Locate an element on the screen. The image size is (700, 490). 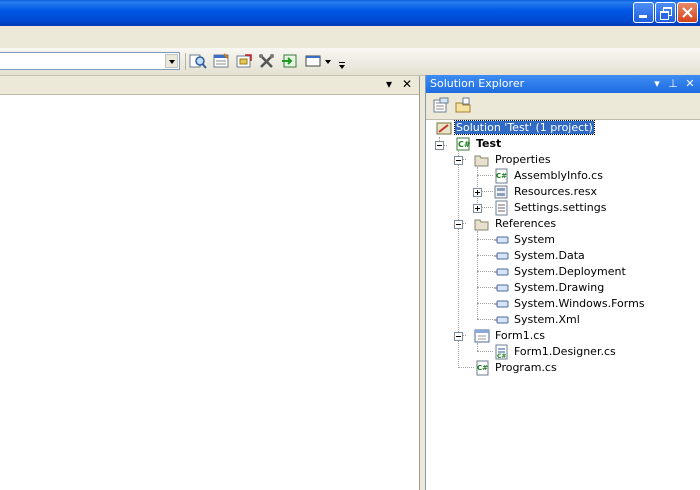
tree-node-label: References is located at coordinates (526, 223).